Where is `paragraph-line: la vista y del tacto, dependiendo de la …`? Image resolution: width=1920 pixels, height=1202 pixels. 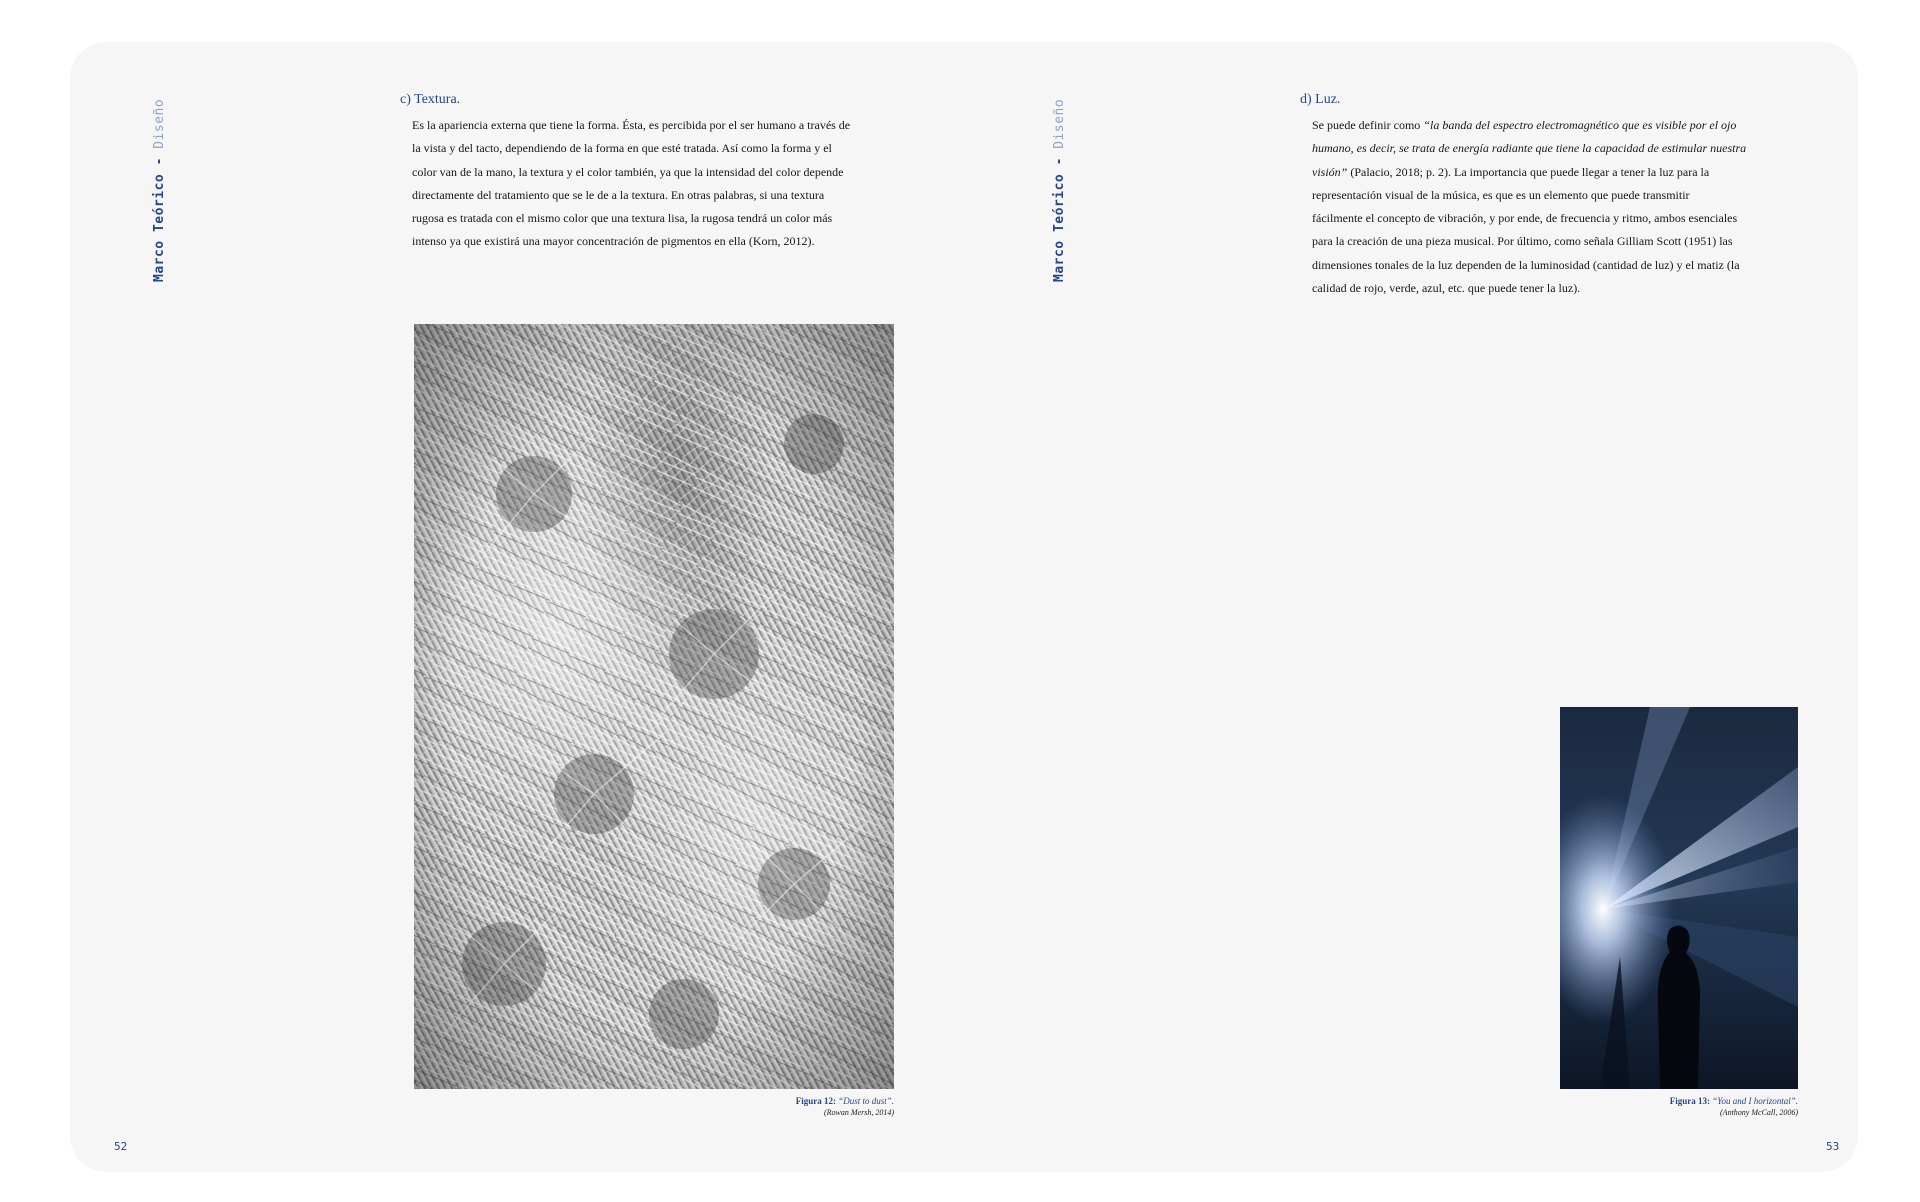
paragraph-line: la vista y del tacto, dependiendo de la … is located at coordinates (622, 148).